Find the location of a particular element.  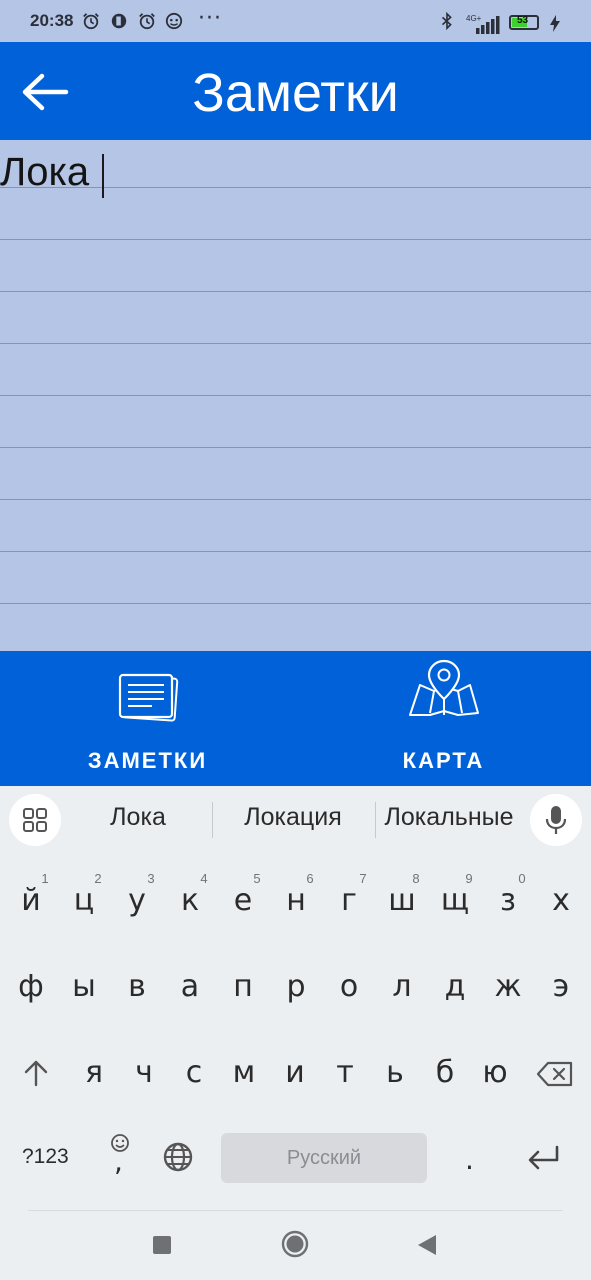

key-label: ь is located at coordinates (395, 1072).